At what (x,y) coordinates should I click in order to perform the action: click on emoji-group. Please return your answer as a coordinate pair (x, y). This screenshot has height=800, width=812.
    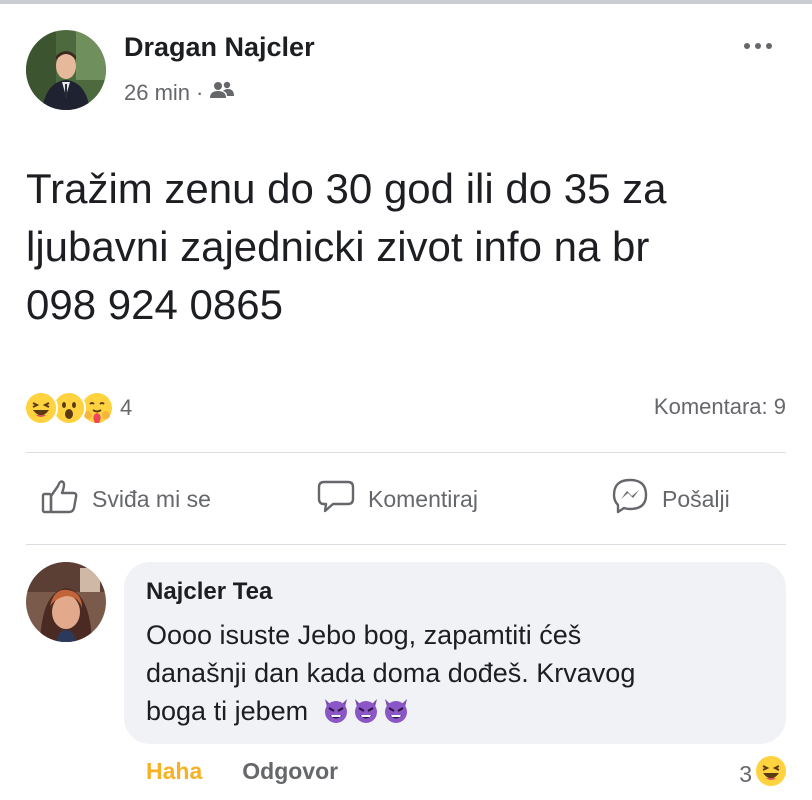
    Looking at the image, I should click on (366, 710).